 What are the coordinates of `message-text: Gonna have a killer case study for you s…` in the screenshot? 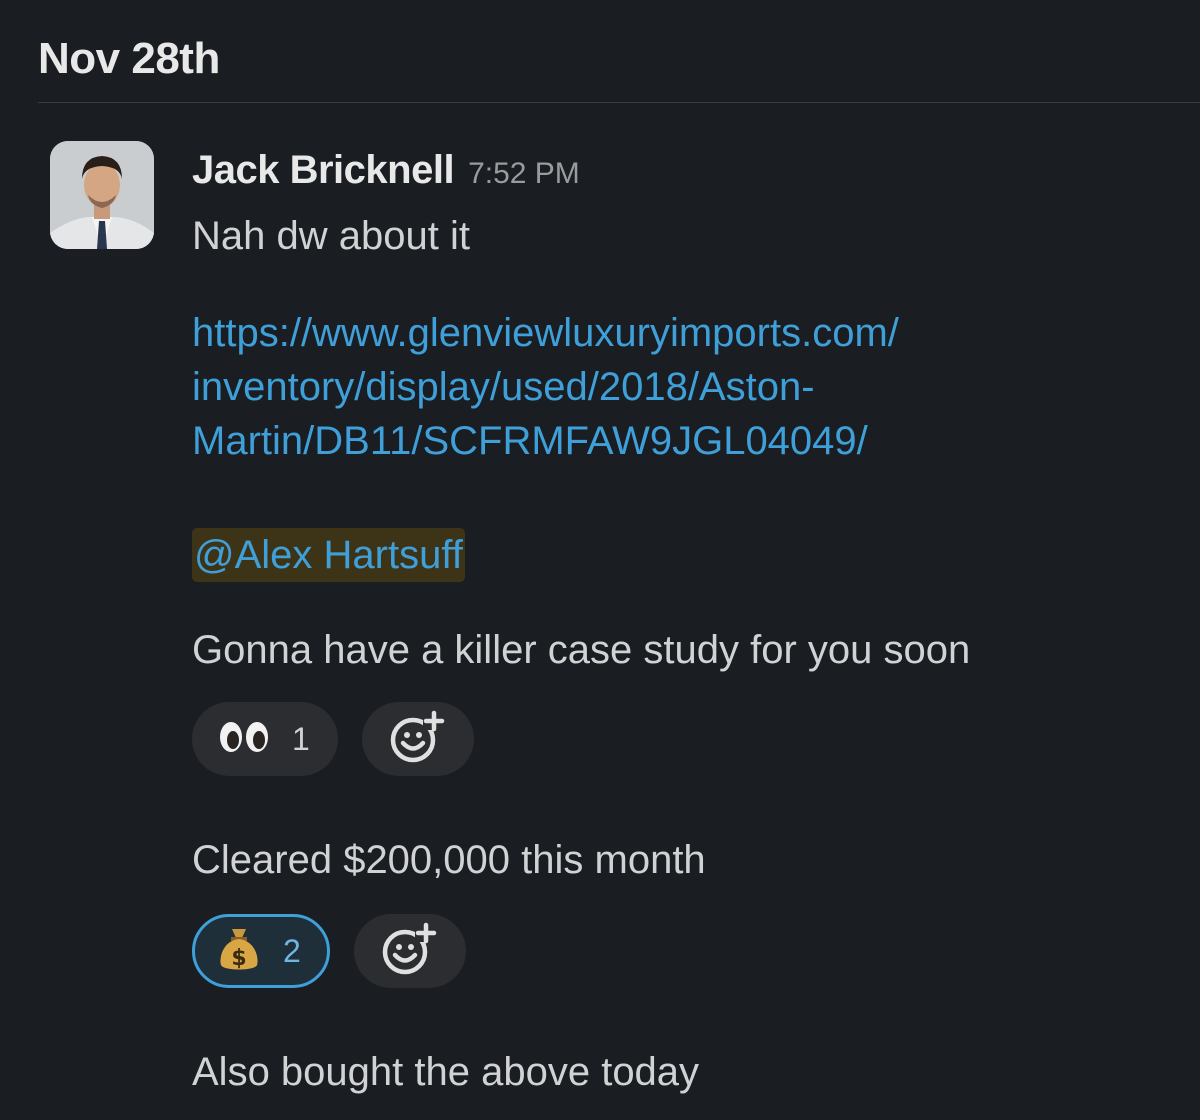 It's located at (581, 650).